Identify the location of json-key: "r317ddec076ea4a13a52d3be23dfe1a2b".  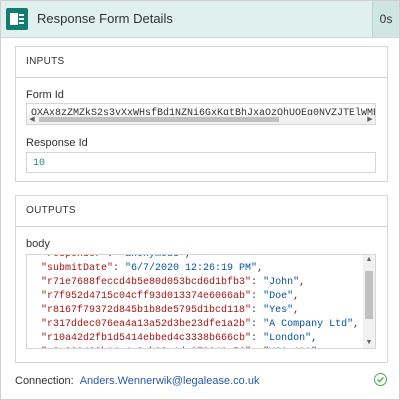
(146, 324).